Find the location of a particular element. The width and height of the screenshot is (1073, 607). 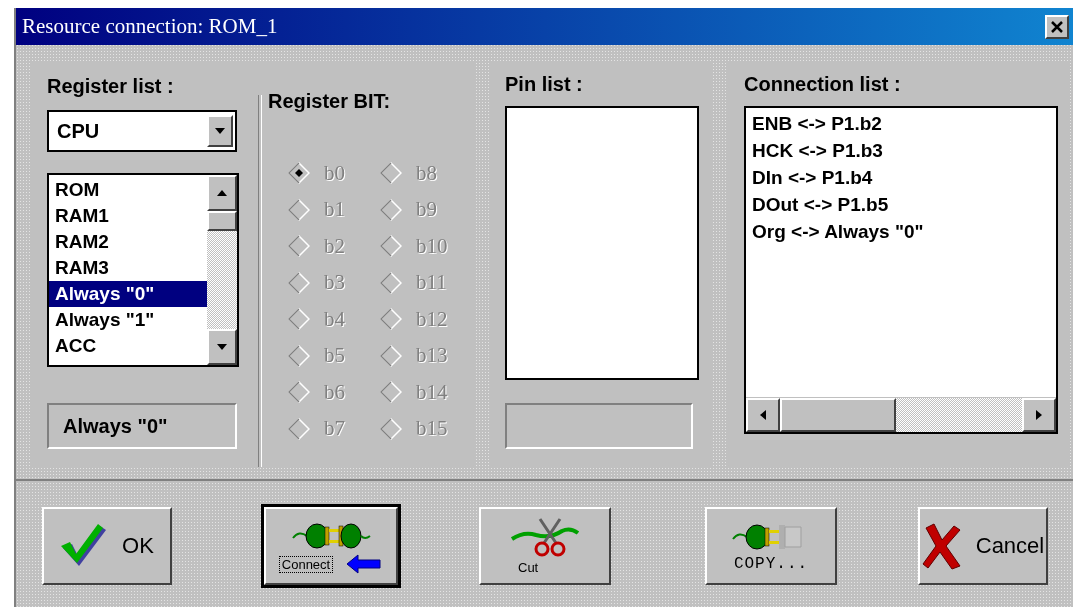

window-title: Resource connection: ROM_1 is located at coordinates (150, 26).